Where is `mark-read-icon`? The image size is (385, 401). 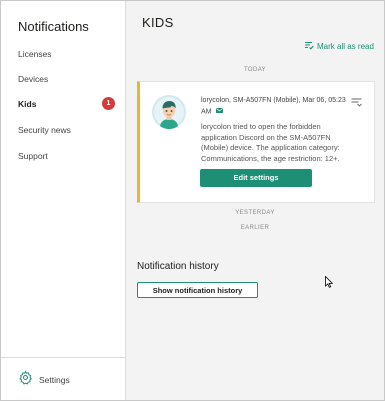
mark-read-icon is located at coordinates (310, 46).